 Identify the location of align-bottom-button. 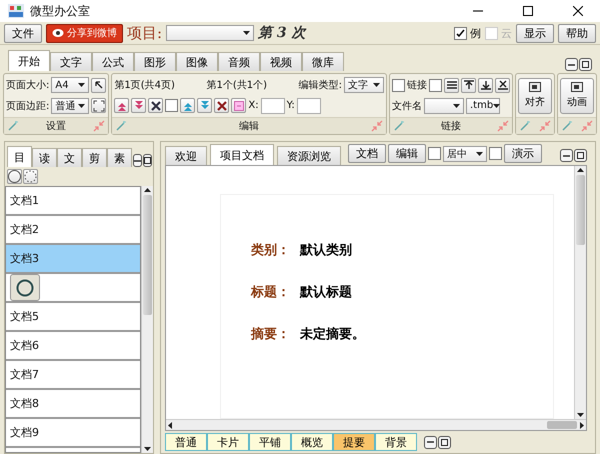
(485, 85).